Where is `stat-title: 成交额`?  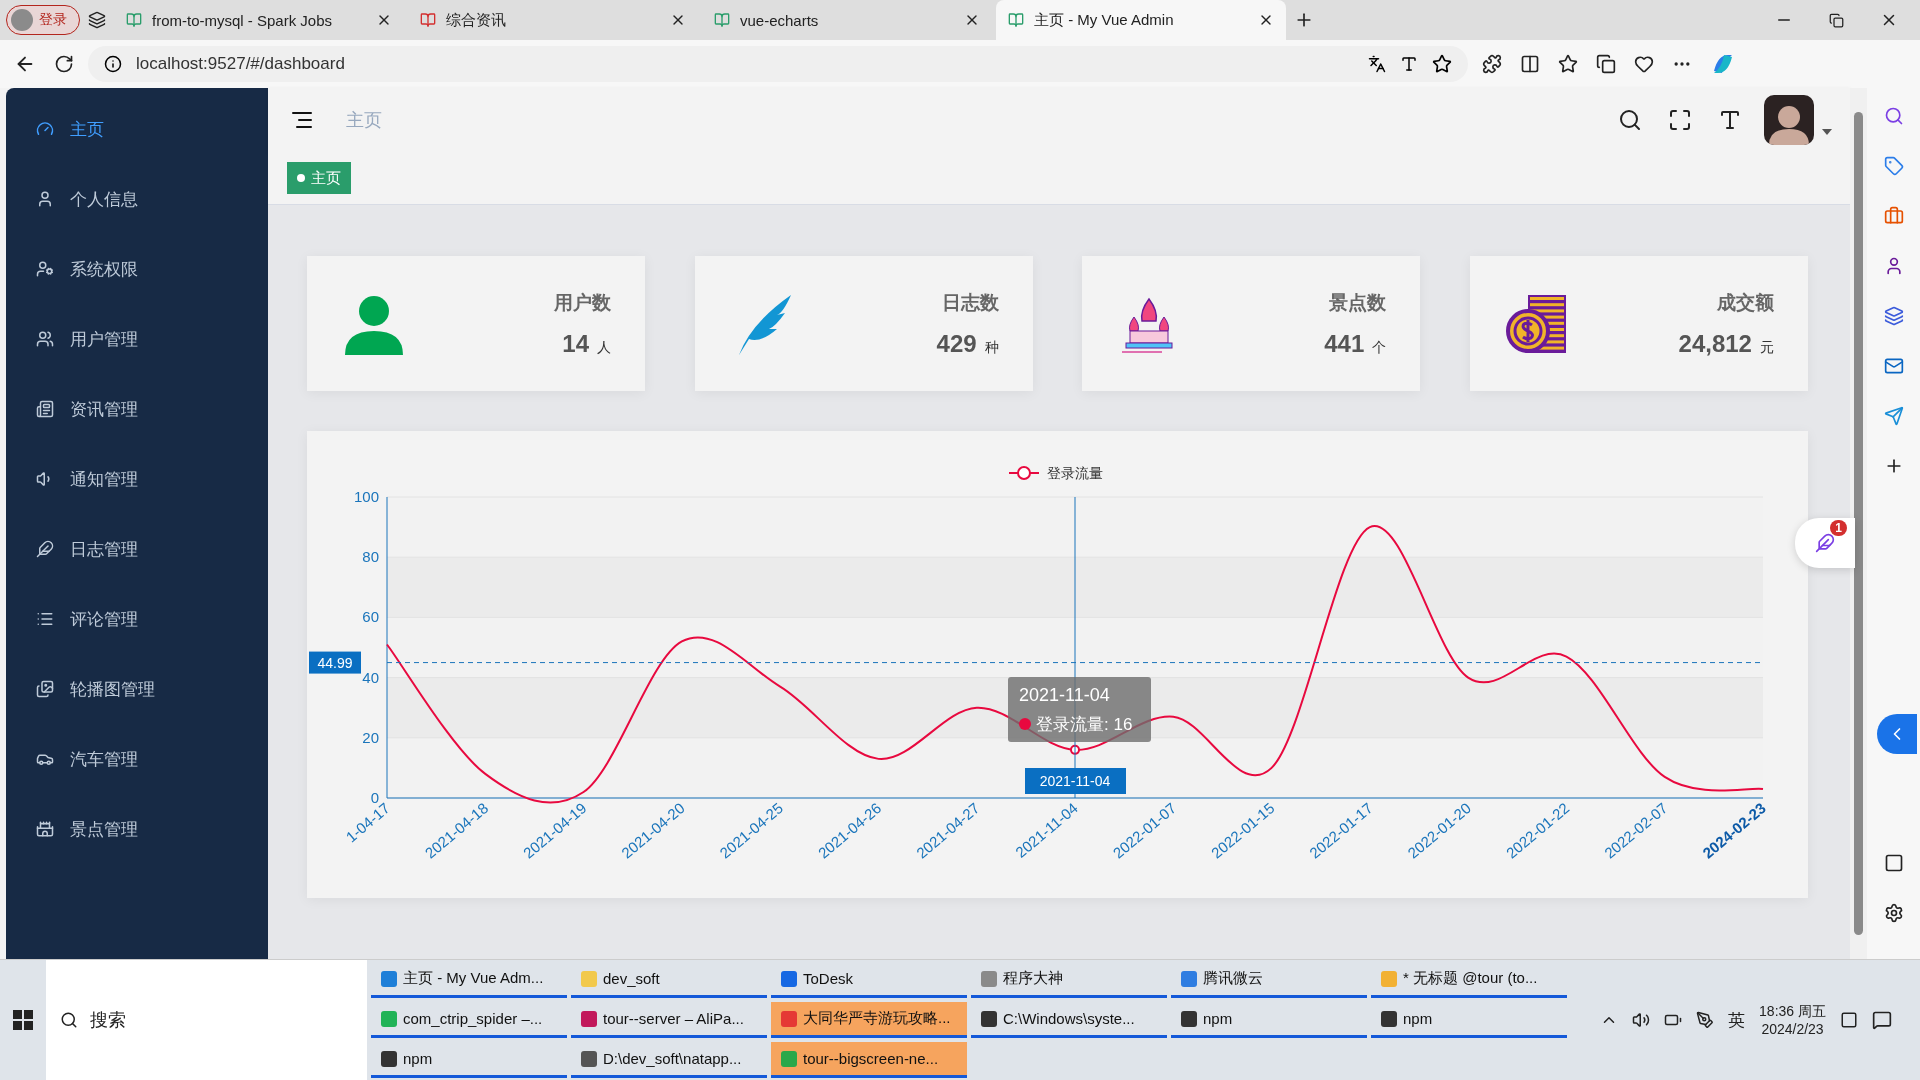 stat-title: 成交额 is located at coordinates (1745, 302).